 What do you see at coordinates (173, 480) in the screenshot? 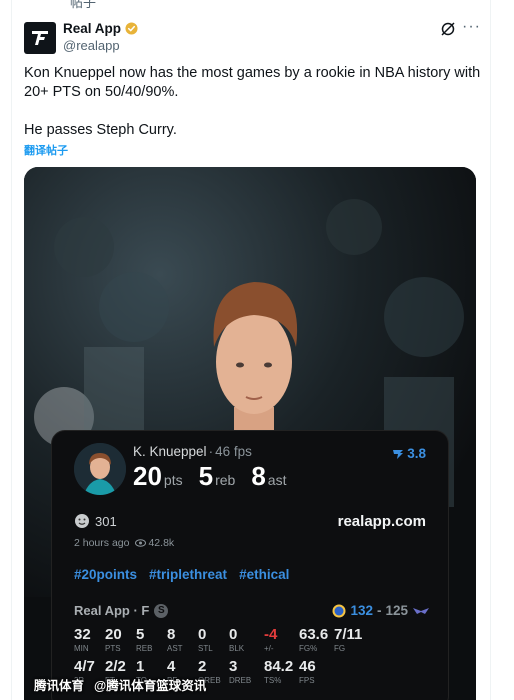
I see `pts-label: pts` at bounding box center [173, 480].